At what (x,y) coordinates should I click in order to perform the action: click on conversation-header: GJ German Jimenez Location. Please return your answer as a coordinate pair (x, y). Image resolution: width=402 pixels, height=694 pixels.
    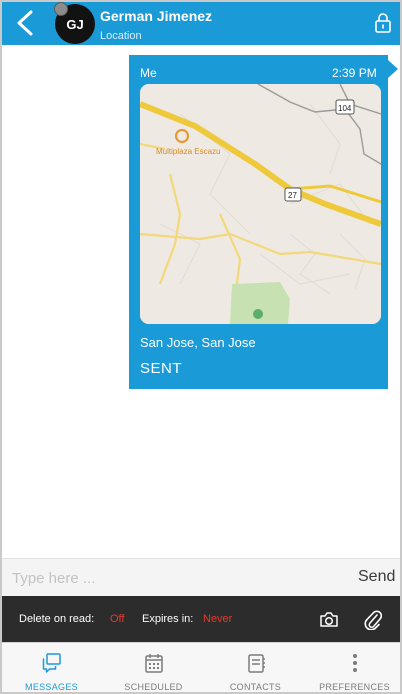
    Looking at the image, I should click on (201, 23).